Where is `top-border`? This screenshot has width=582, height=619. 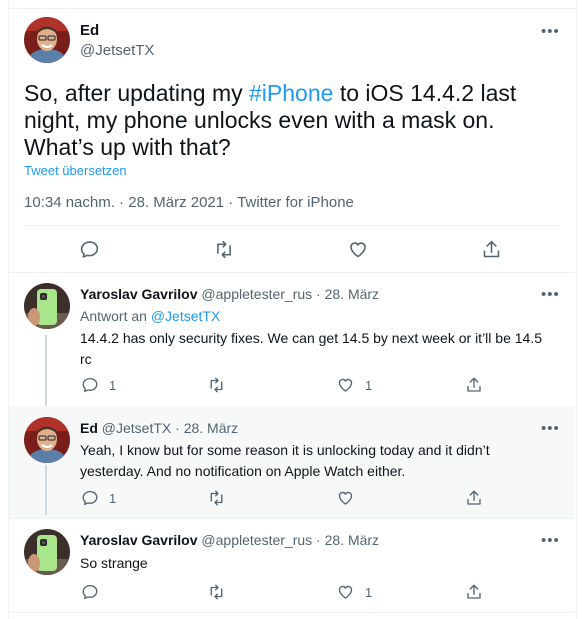 top-border is located at coordinates (292, 8).